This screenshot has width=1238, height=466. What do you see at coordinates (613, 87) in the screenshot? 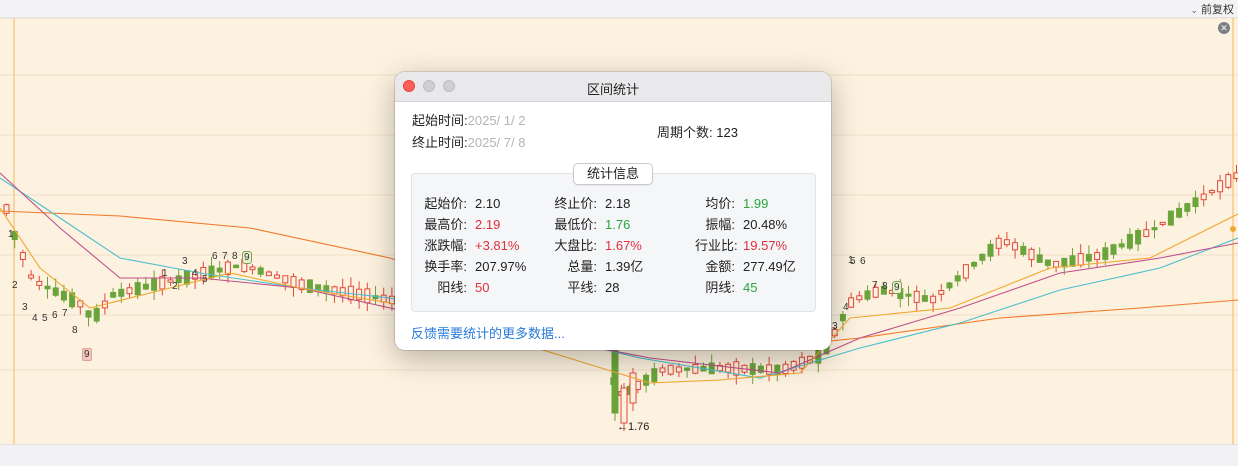
I see `dialog-titlebar: 区间统计` at bounding box center [613, 87].